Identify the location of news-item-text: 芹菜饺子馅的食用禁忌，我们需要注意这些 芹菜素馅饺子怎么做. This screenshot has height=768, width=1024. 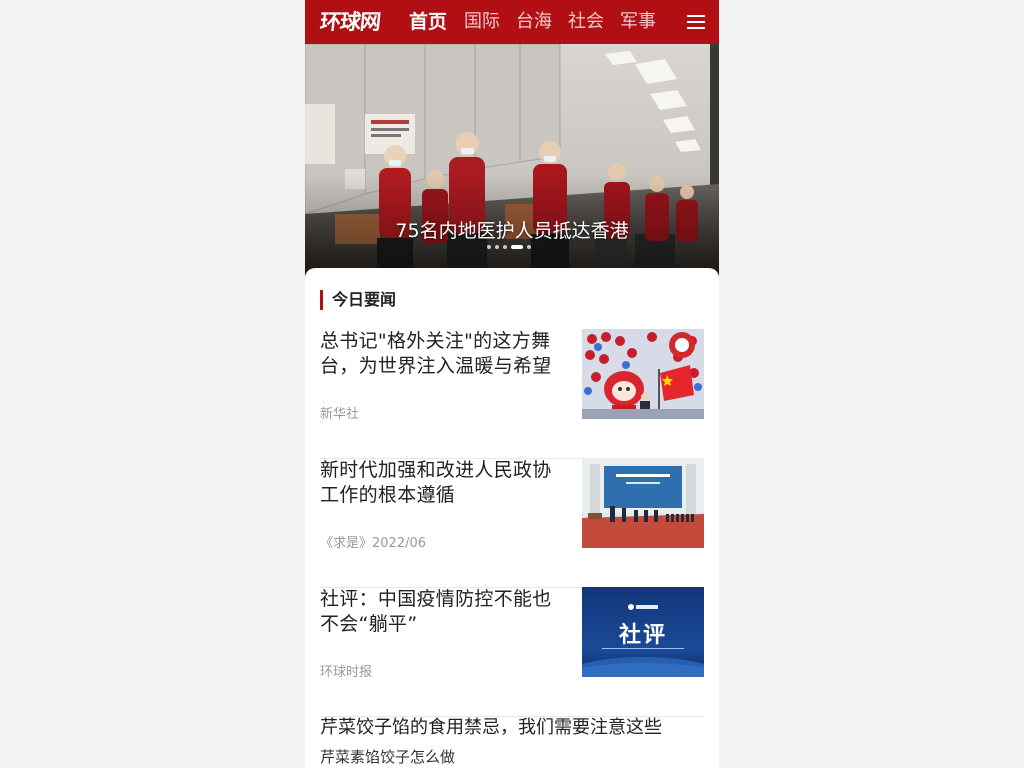
(512, 741).